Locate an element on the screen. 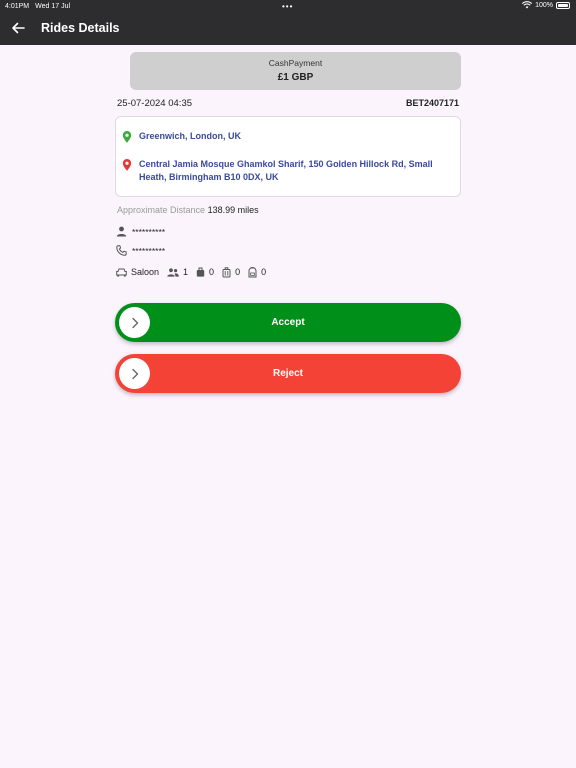 Image resolution: width=576 pixels, height=768 pixels. accept-label: Accept is located at coordinates (288, 322).